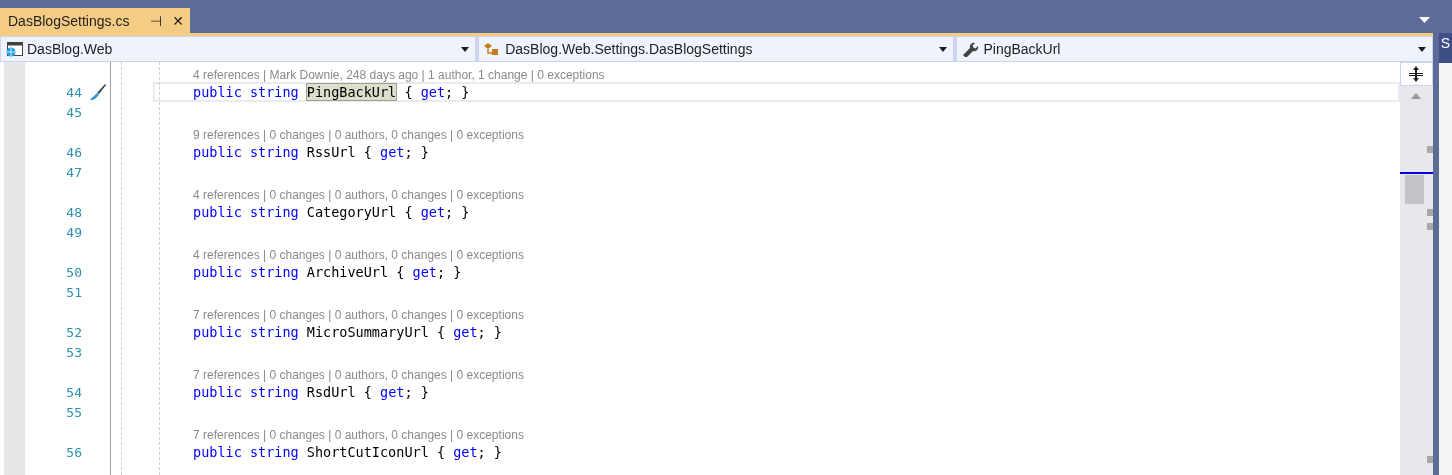 The width and height of the screenshot is (1452, 475). I want to click on navigation-dropdown: DasBlog.Web.Settings.DasBlogSettings, so click(716, 49).